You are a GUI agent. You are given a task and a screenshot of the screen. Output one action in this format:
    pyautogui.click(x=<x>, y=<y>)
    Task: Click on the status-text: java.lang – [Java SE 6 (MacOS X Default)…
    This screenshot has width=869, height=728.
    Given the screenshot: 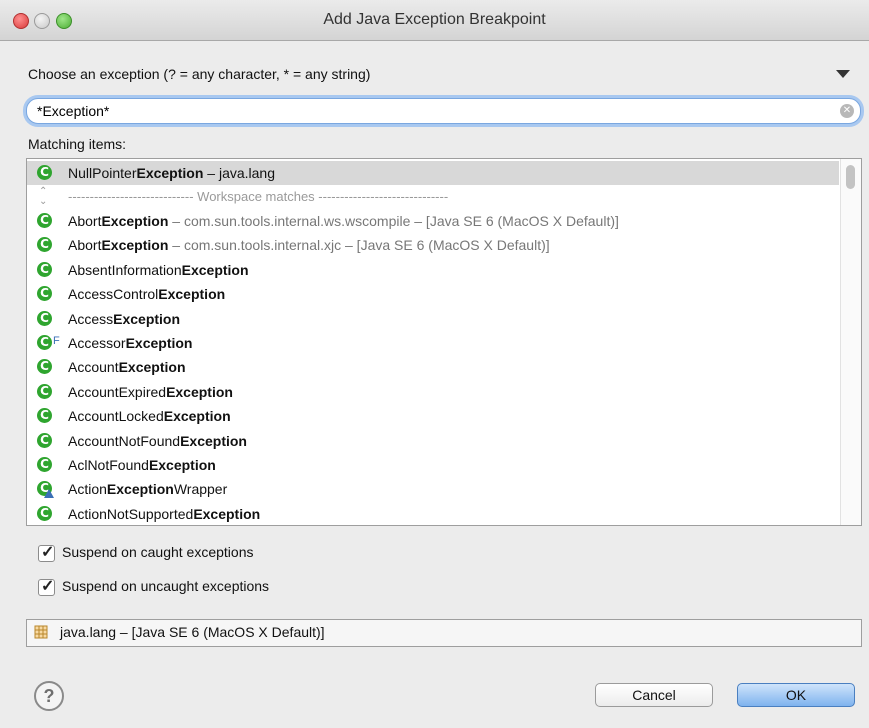 What is the action you would take?
    pyautogui.click(x=192, y=632)
    